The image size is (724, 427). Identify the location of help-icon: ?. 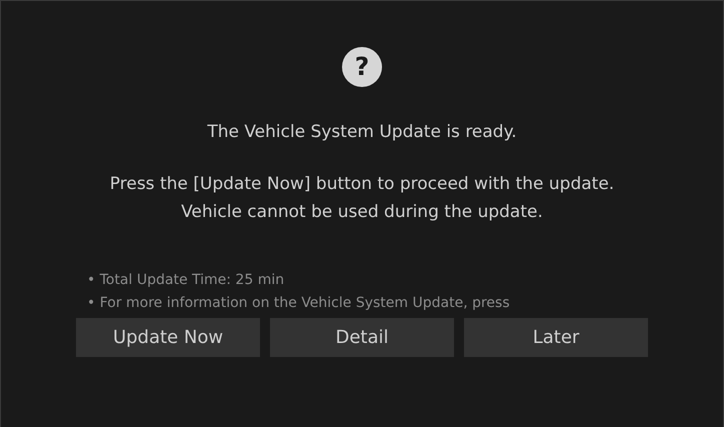
(362, 67).